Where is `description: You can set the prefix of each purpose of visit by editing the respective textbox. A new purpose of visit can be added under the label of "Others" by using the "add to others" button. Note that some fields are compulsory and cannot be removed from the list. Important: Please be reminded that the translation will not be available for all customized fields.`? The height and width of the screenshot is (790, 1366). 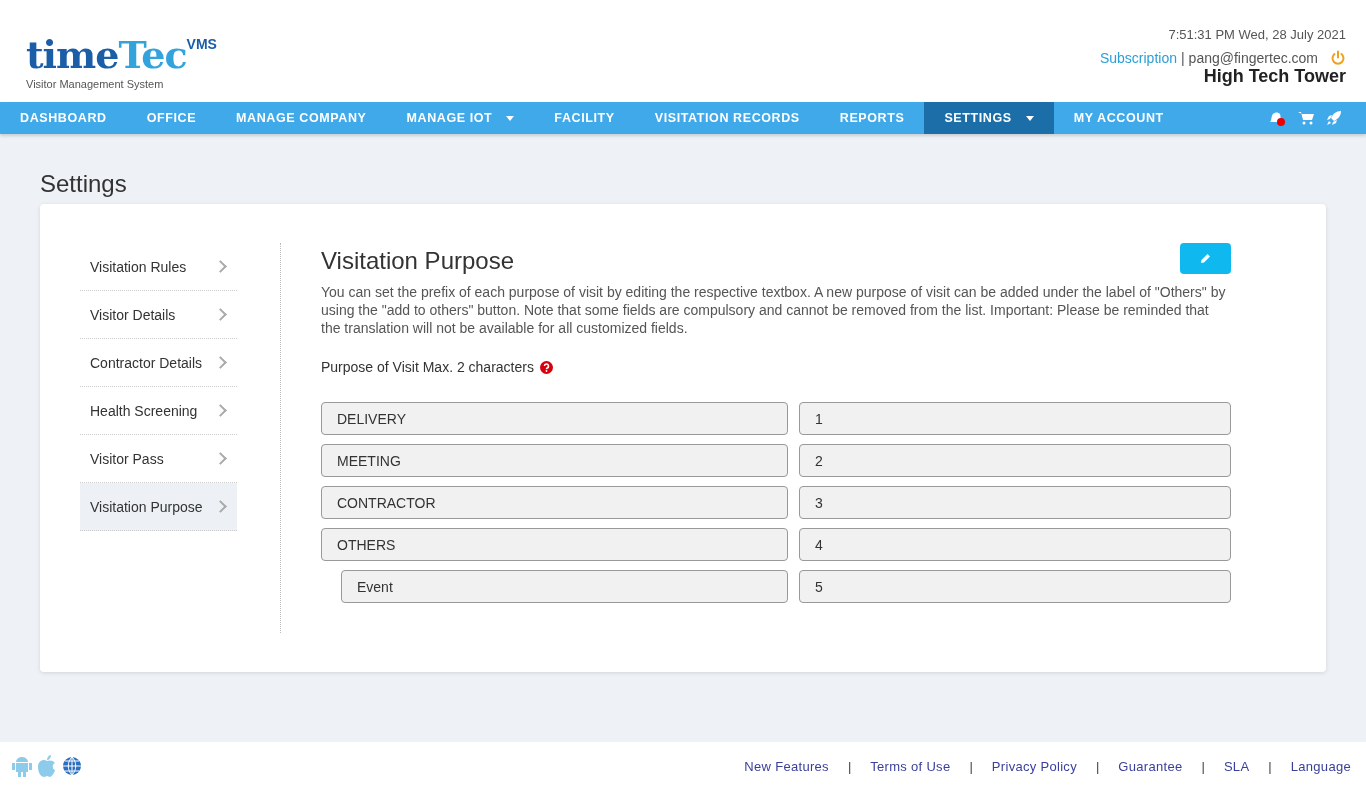 description: You can set the prefix of each purpose of visit by editing the respective textbox. A new purpose of visit can be added under the label of "Others" by using the "add to others" button. Note that some fields are compulsory and cannot be removed from the list. Important: Please be reminded that the translation will not be available for all customized fields. is located at coordinates (774, 310).